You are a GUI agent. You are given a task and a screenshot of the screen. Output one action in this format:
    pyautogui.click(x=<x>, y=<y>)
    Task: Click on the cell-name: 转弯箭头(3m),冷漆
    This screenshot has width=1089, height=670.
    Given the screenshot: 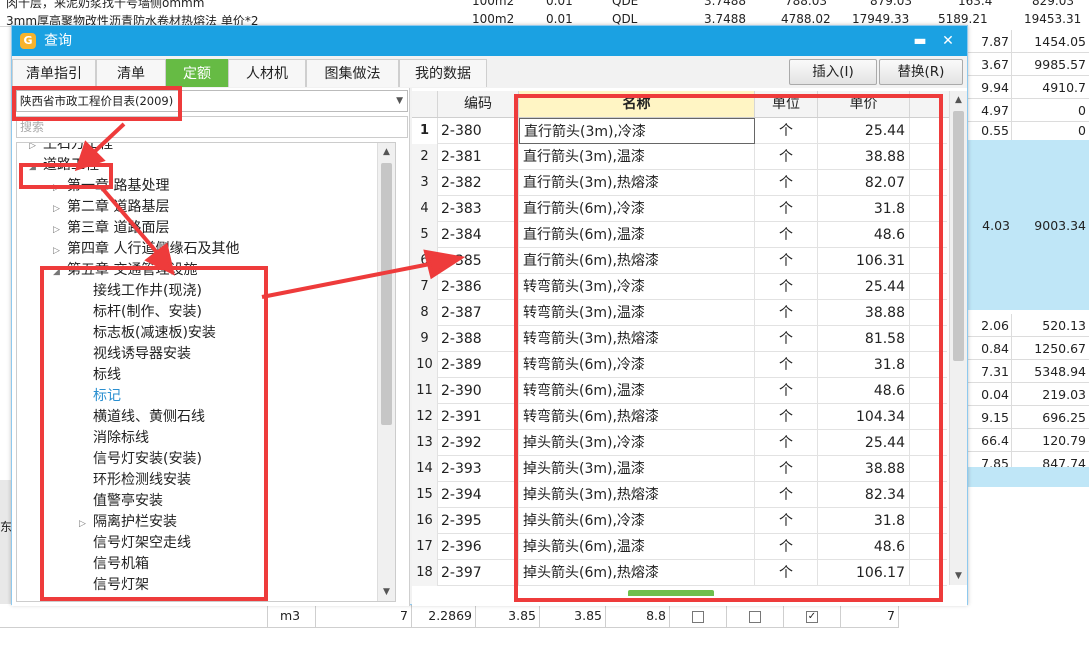 What is the action you would take?
    pyautogui.click(x=637, y=287)
    